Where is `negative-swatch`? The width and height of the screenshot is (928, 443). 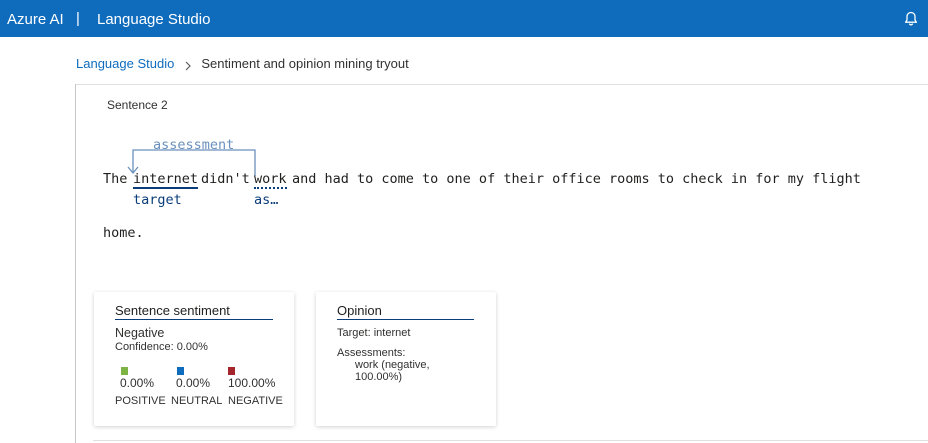 negative-swatch is located at coordinates (231, 371).